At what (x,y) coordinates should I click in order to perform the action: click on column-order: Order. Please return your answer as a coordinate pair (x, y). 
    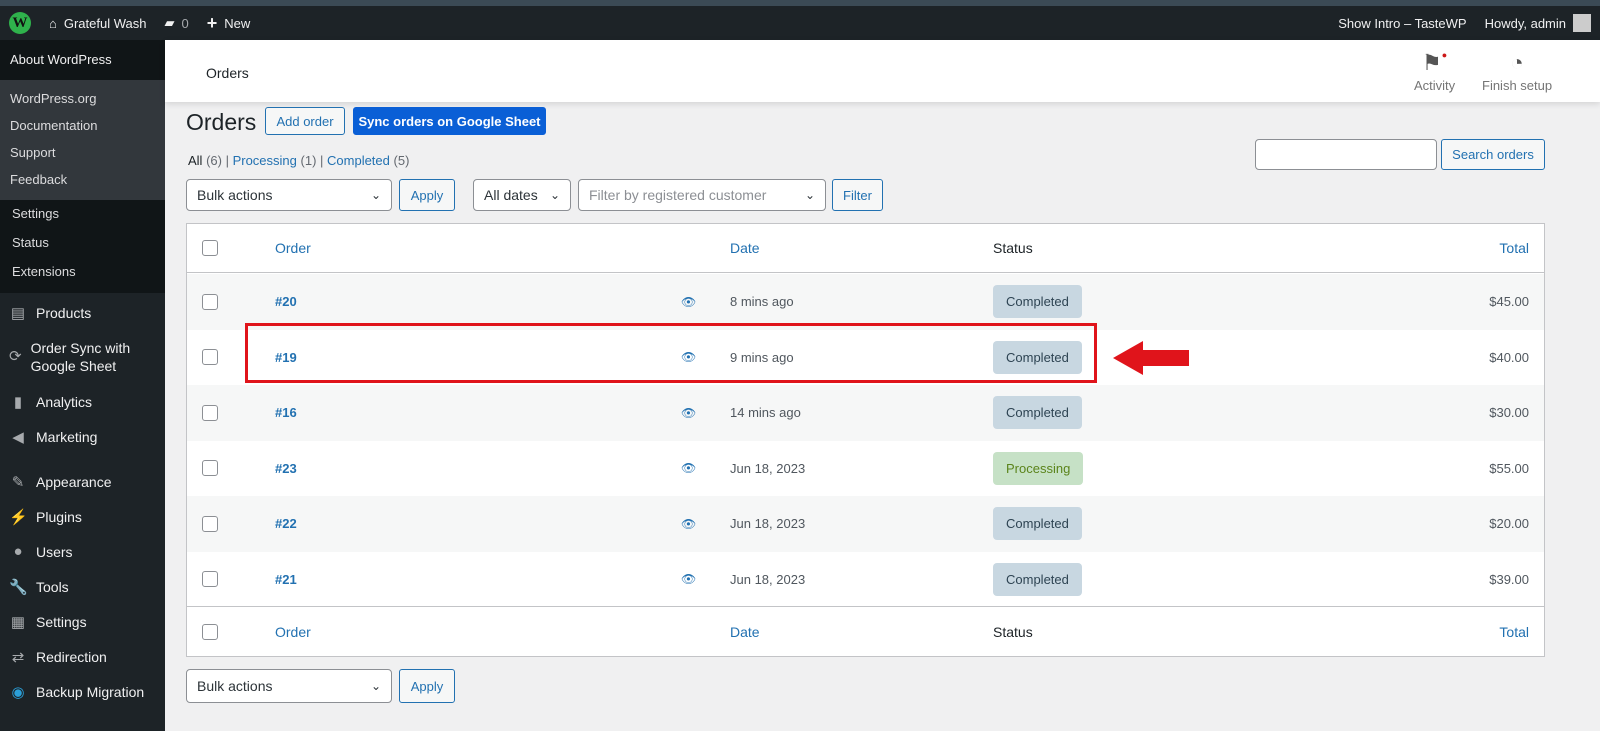
    Looking at the image, I should click on (293, 248).